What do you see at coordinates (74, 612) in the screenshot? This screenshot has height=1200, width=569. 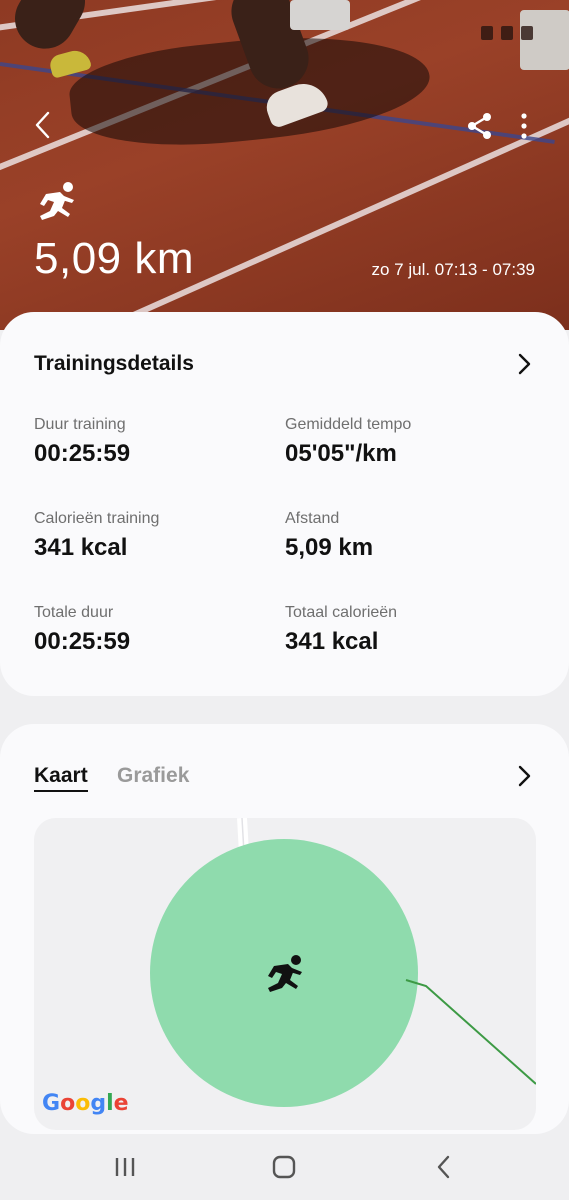 I see `stat-label: Totale duur` at bounding box center [74, 612].